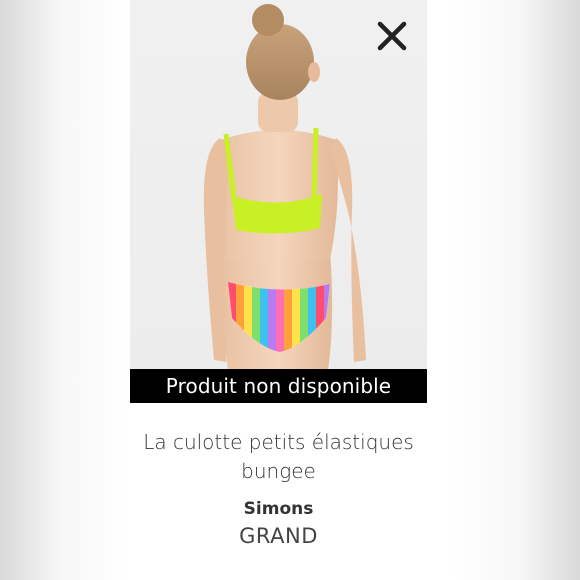  I want to click on close-button, so click(392, 36).